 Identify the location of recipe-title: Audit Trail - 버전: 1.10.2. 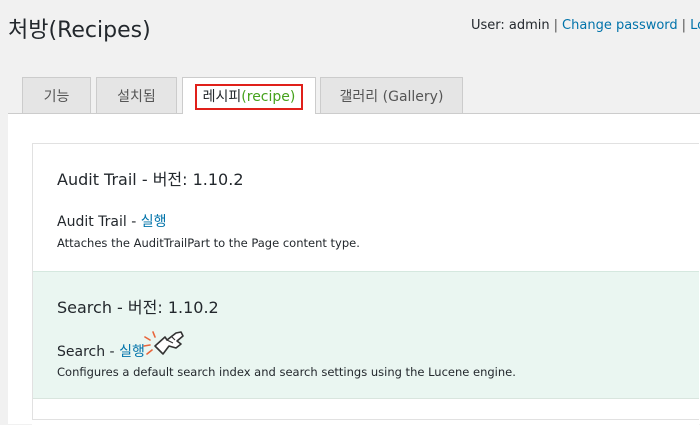
(150, 179).